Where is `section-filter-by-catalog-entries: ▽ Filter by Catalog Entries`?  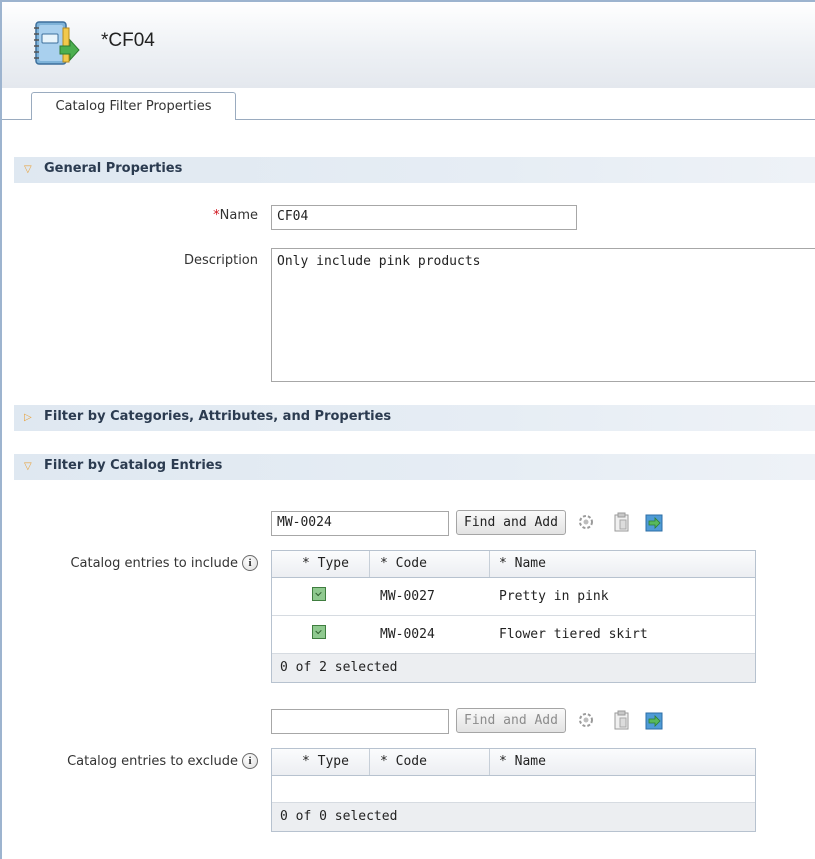 section-filter-by-catalog-entries: ▽ Filter by Catalog Entries is located at coordinates (414, 467).